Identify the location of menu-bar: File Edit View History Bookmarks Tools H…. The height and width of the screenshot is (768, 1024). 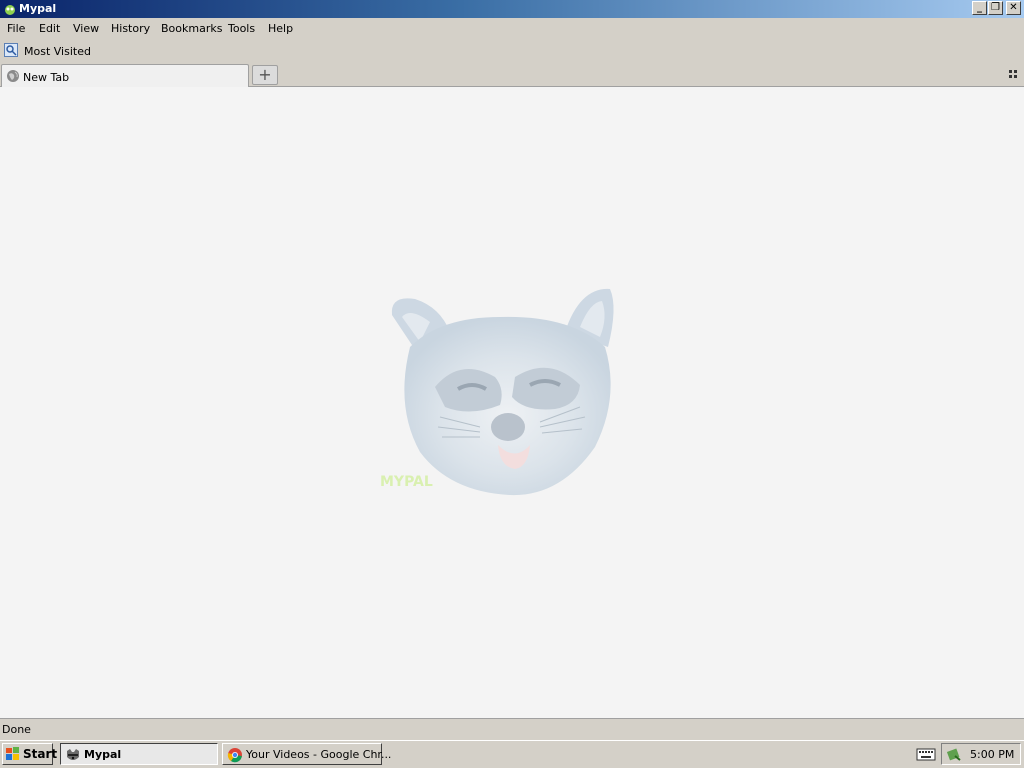
(512, 29).